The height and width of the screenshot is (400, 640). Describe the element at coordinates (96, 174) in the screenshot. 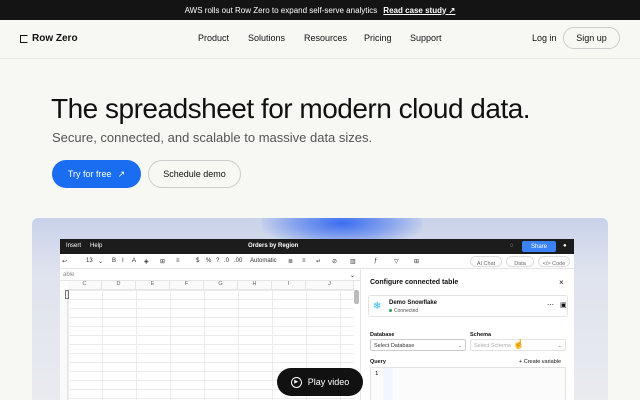

I see `try-for-free-button: Try for free ↗` at that location.